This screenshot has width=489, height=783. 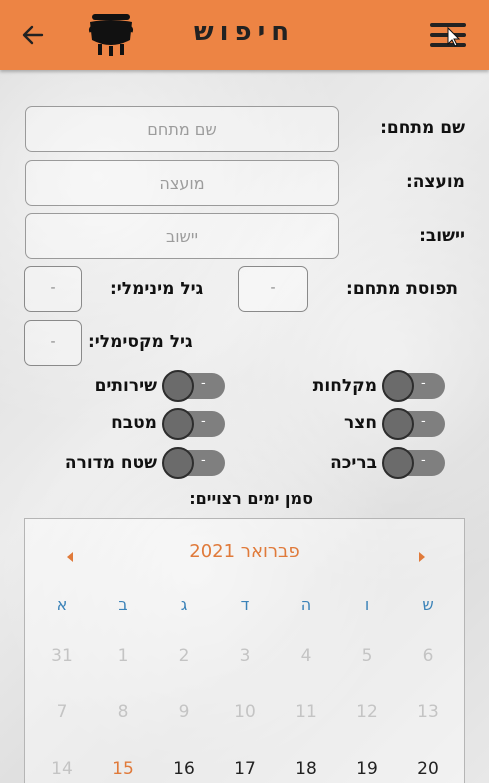 I want to click on calendar-day-today: 15, so click(x=123, y=769).